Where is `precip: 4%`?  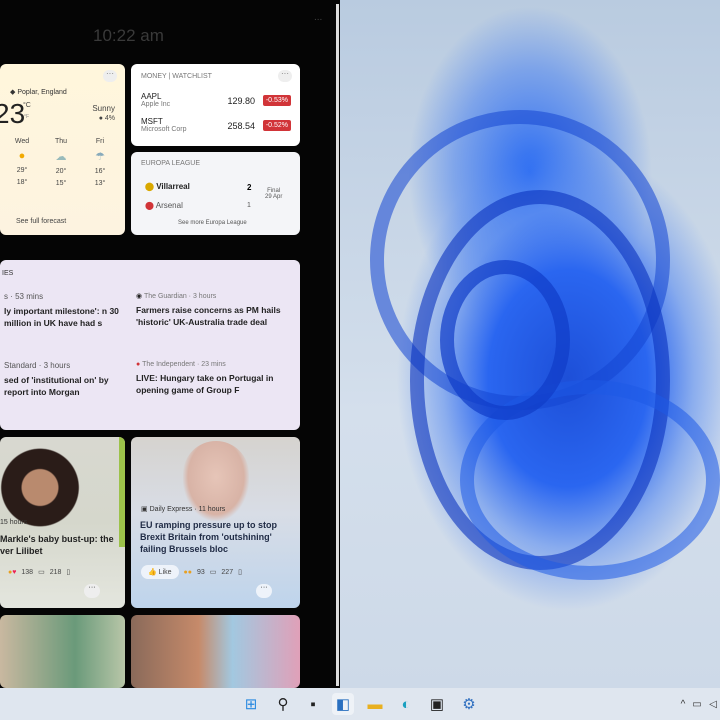 precip: 4% is located at coordinates (109, 118).